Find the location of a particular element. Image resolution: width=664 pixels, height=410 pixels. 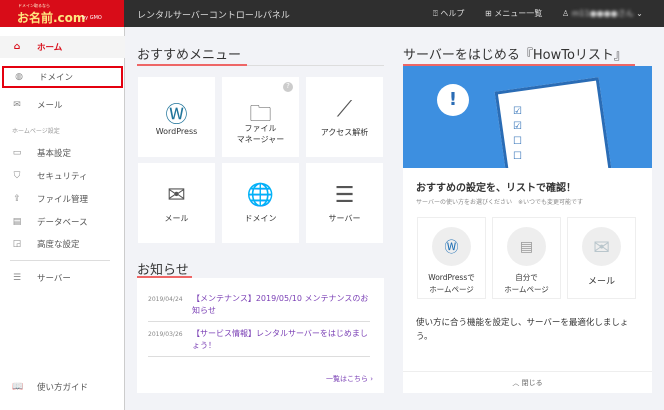

close-button: ︿ 閉じる is located at coordinates (527, 382).